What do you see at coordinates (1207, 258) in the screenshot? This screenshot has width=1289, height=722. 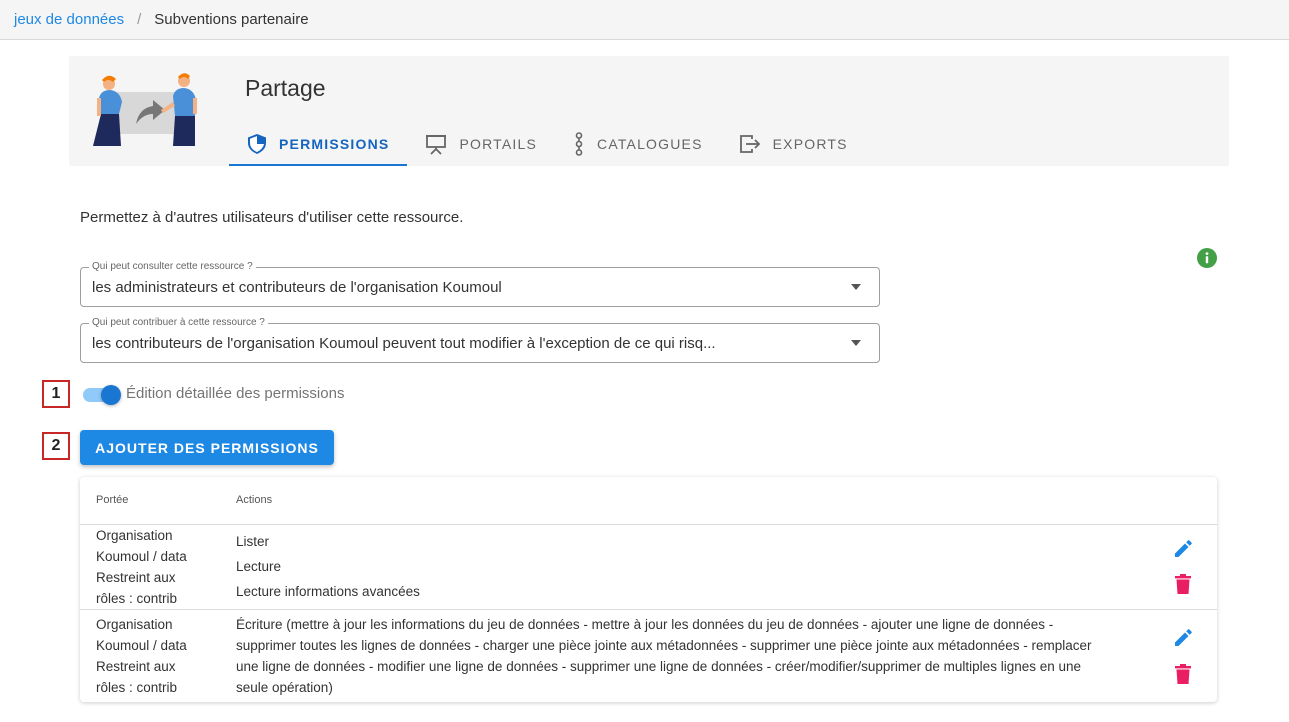 I see `info-icon` at bounding box center [1207, 258].